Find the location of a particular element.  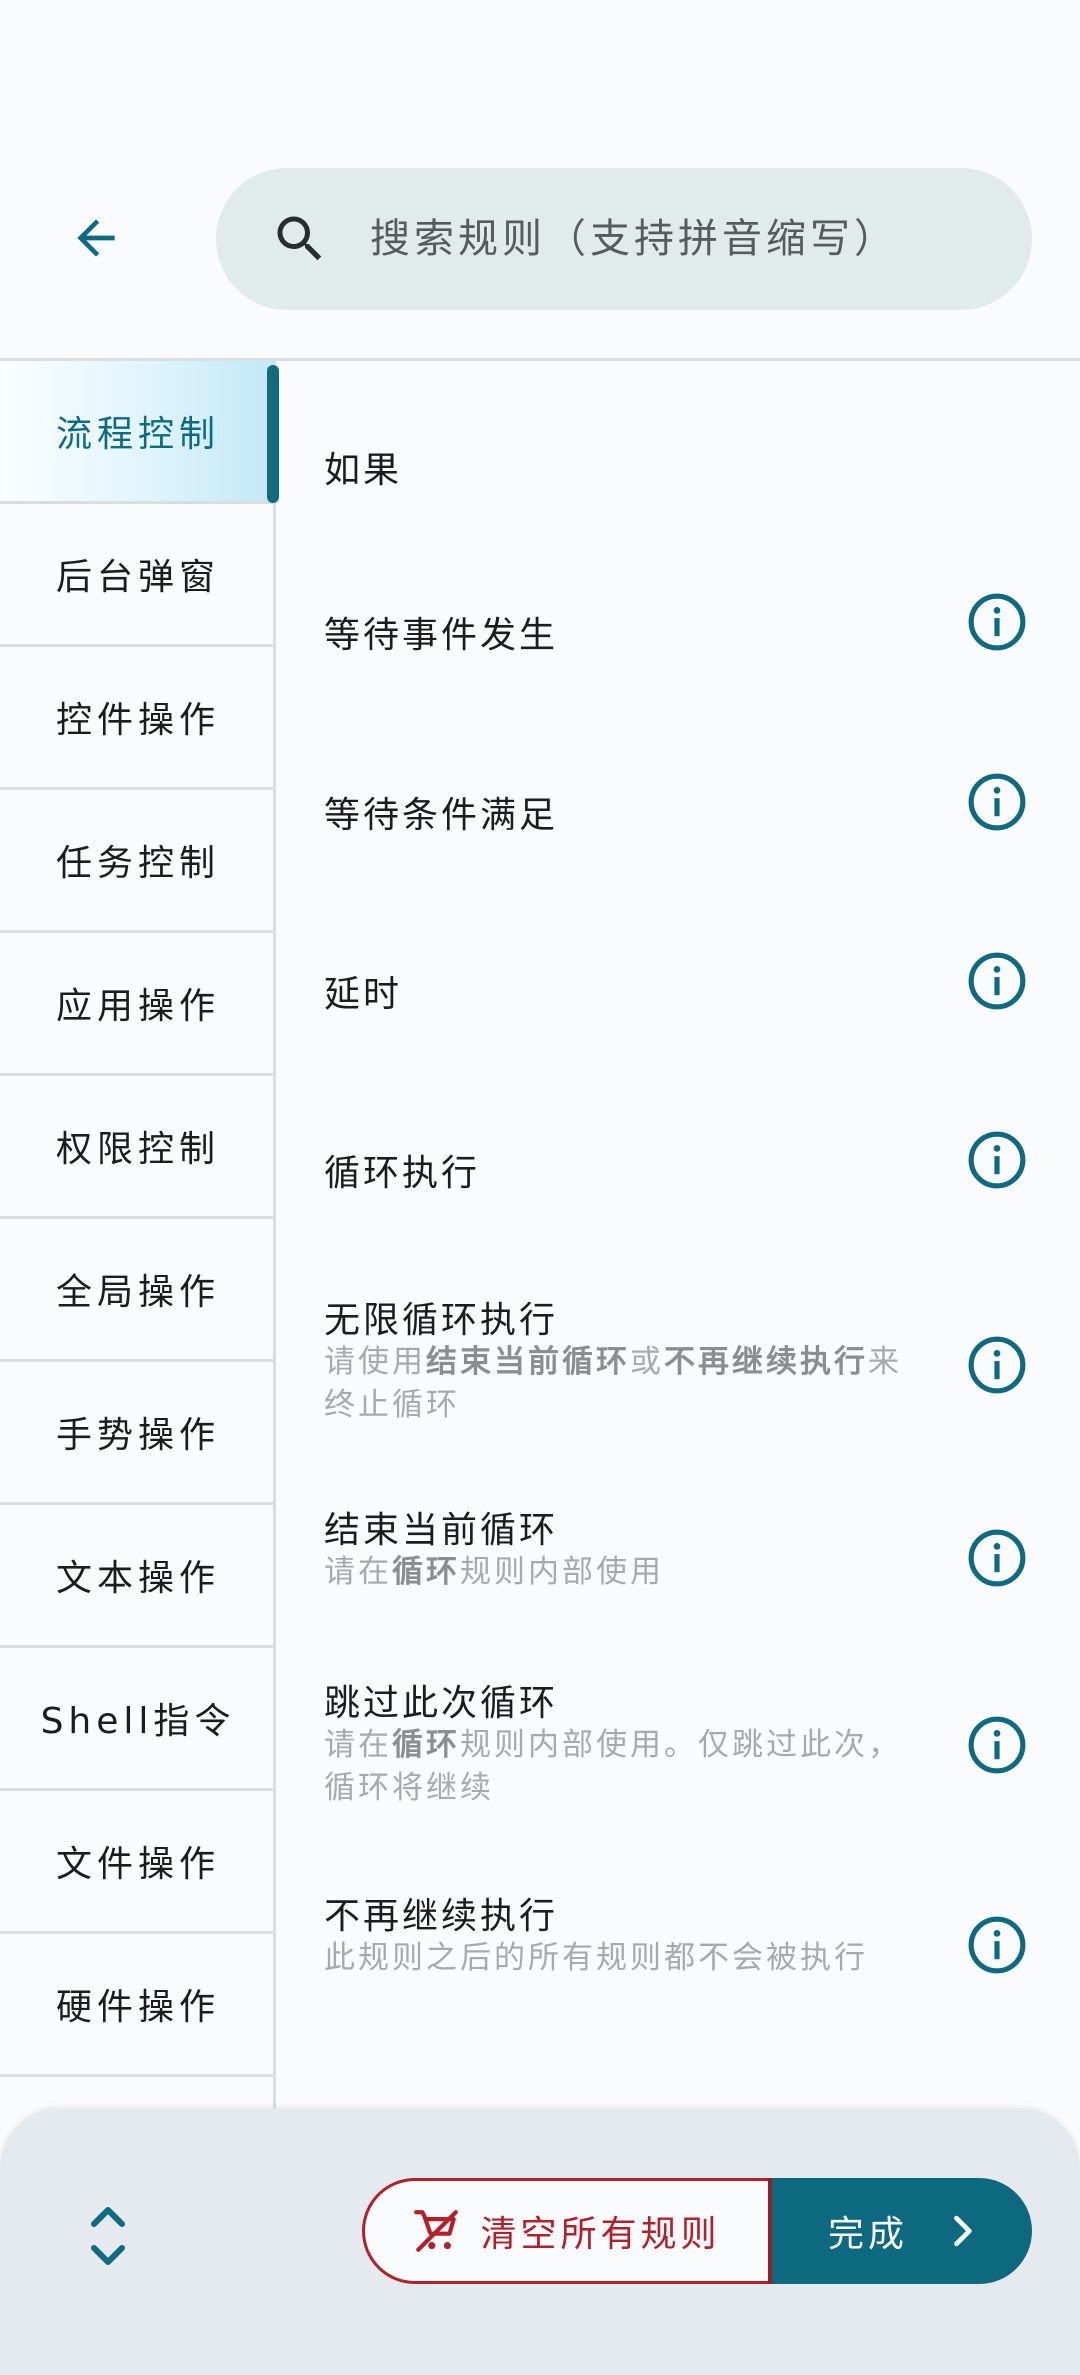

sidebar-item-label: 应用操作 is located at coordinates (137, 1006).